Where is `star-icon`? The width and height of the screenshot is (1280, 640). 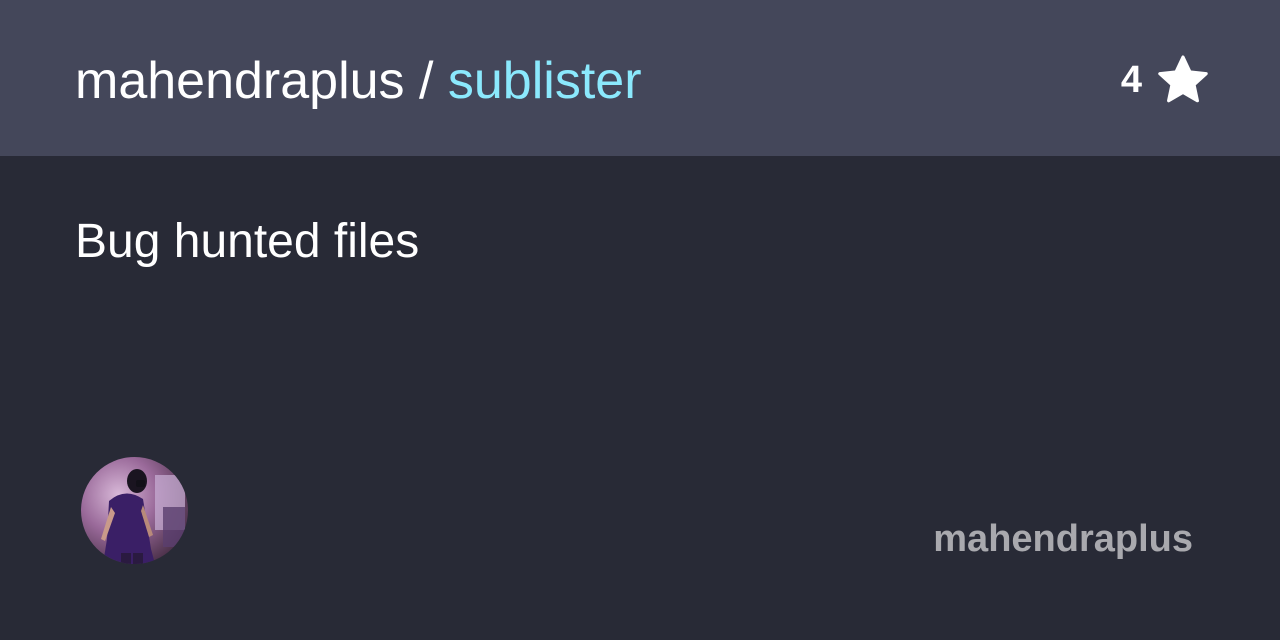
star-icon is located at coordinates (1183, 79).